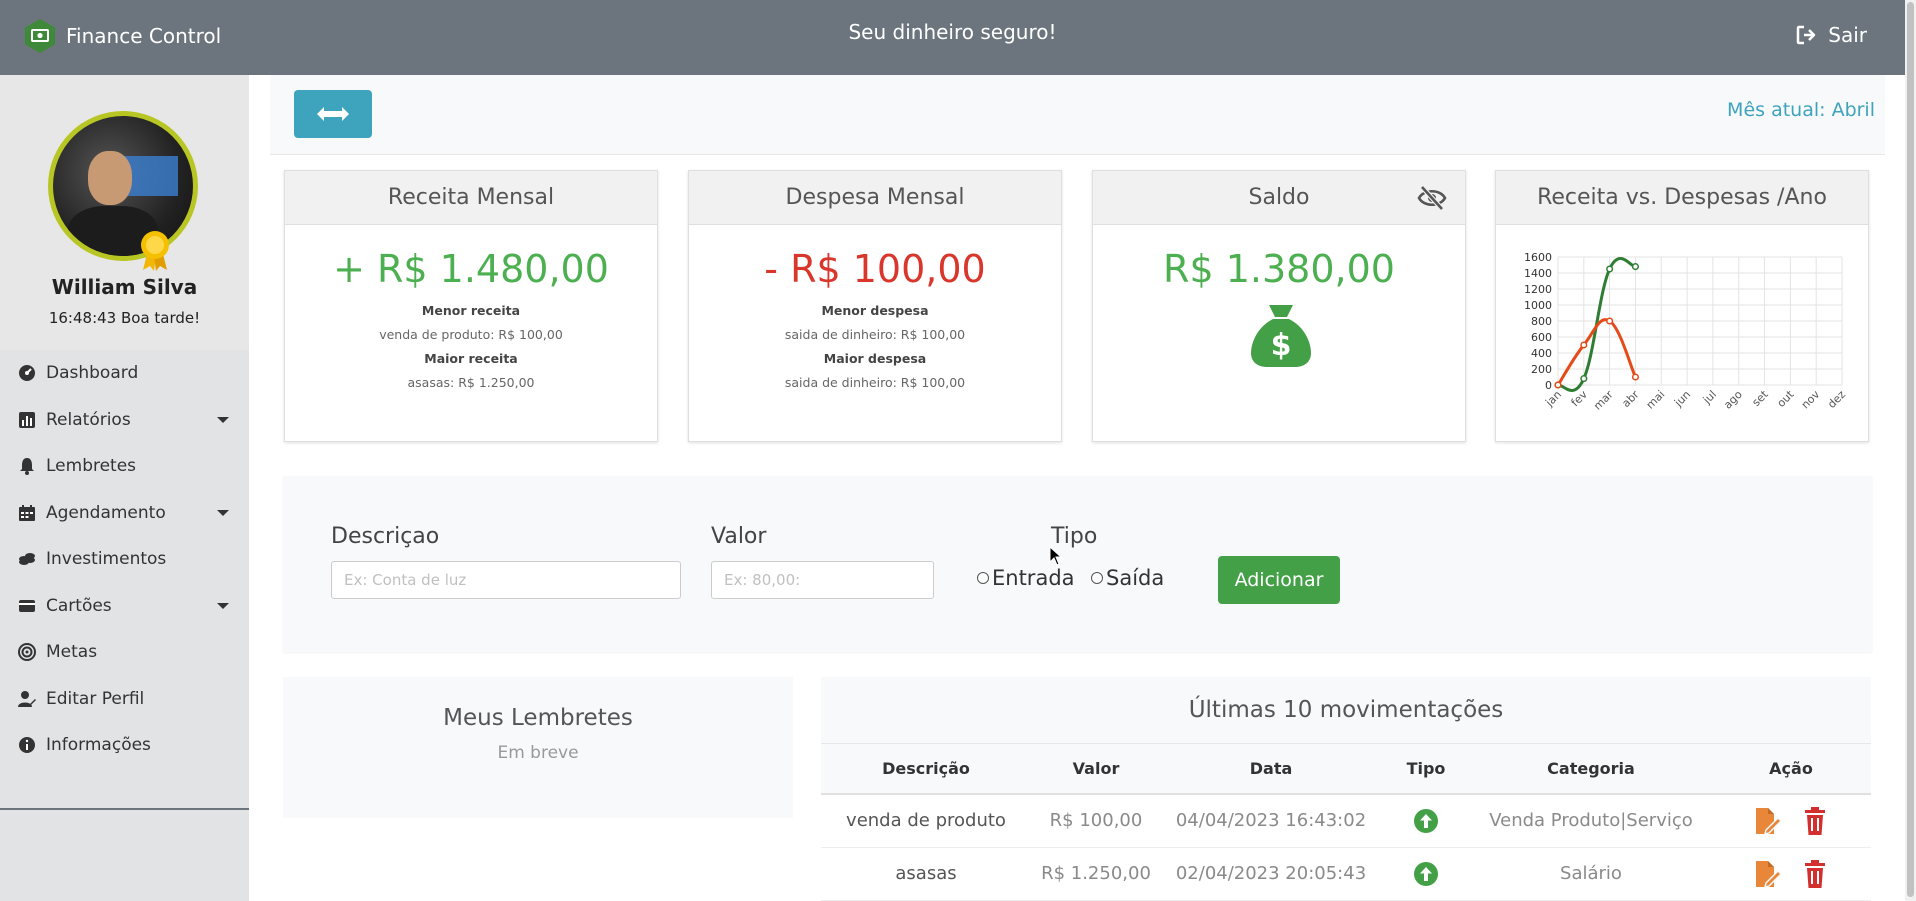 Image resolution: width=1916 pixels, height=901 pixels. Describe the element at coordinates (875, 269) in the screenshot. I see `despesa-value: - R$ 100,00` at that location.